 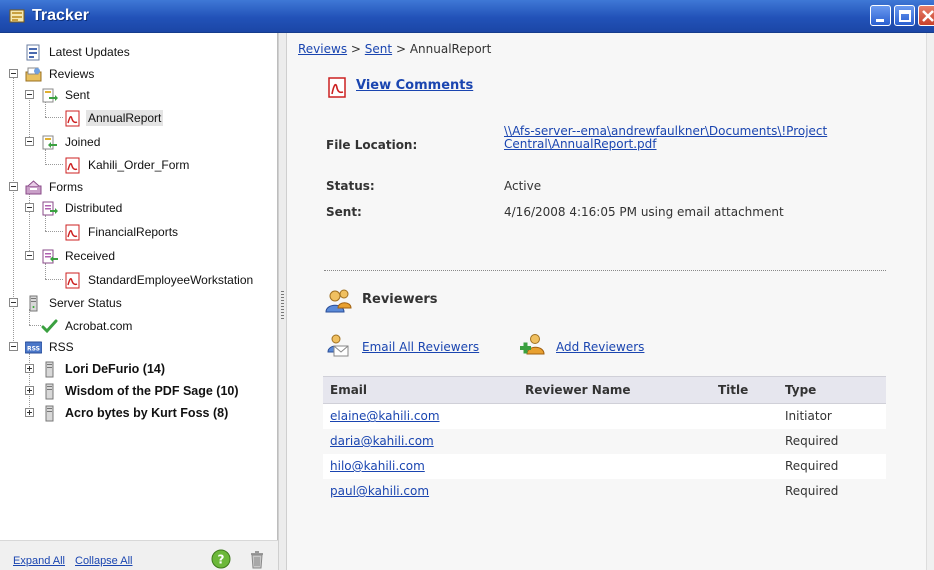 I want to click on sent-label: Sent:, so click(x=344, y=212).